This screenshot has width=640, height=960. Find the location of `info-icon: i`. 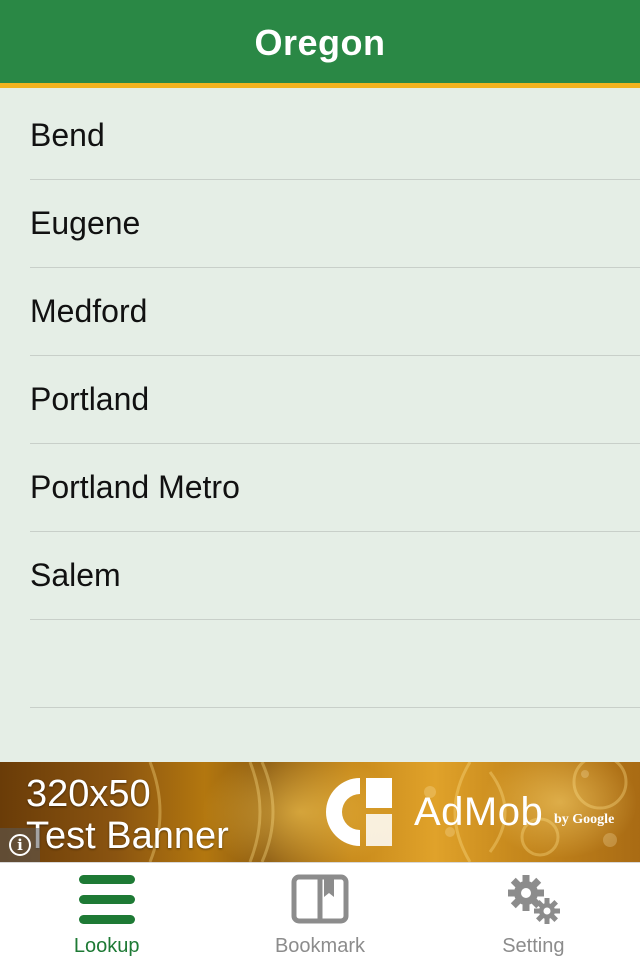

info-icon: i is located at coordinates (20, 845).